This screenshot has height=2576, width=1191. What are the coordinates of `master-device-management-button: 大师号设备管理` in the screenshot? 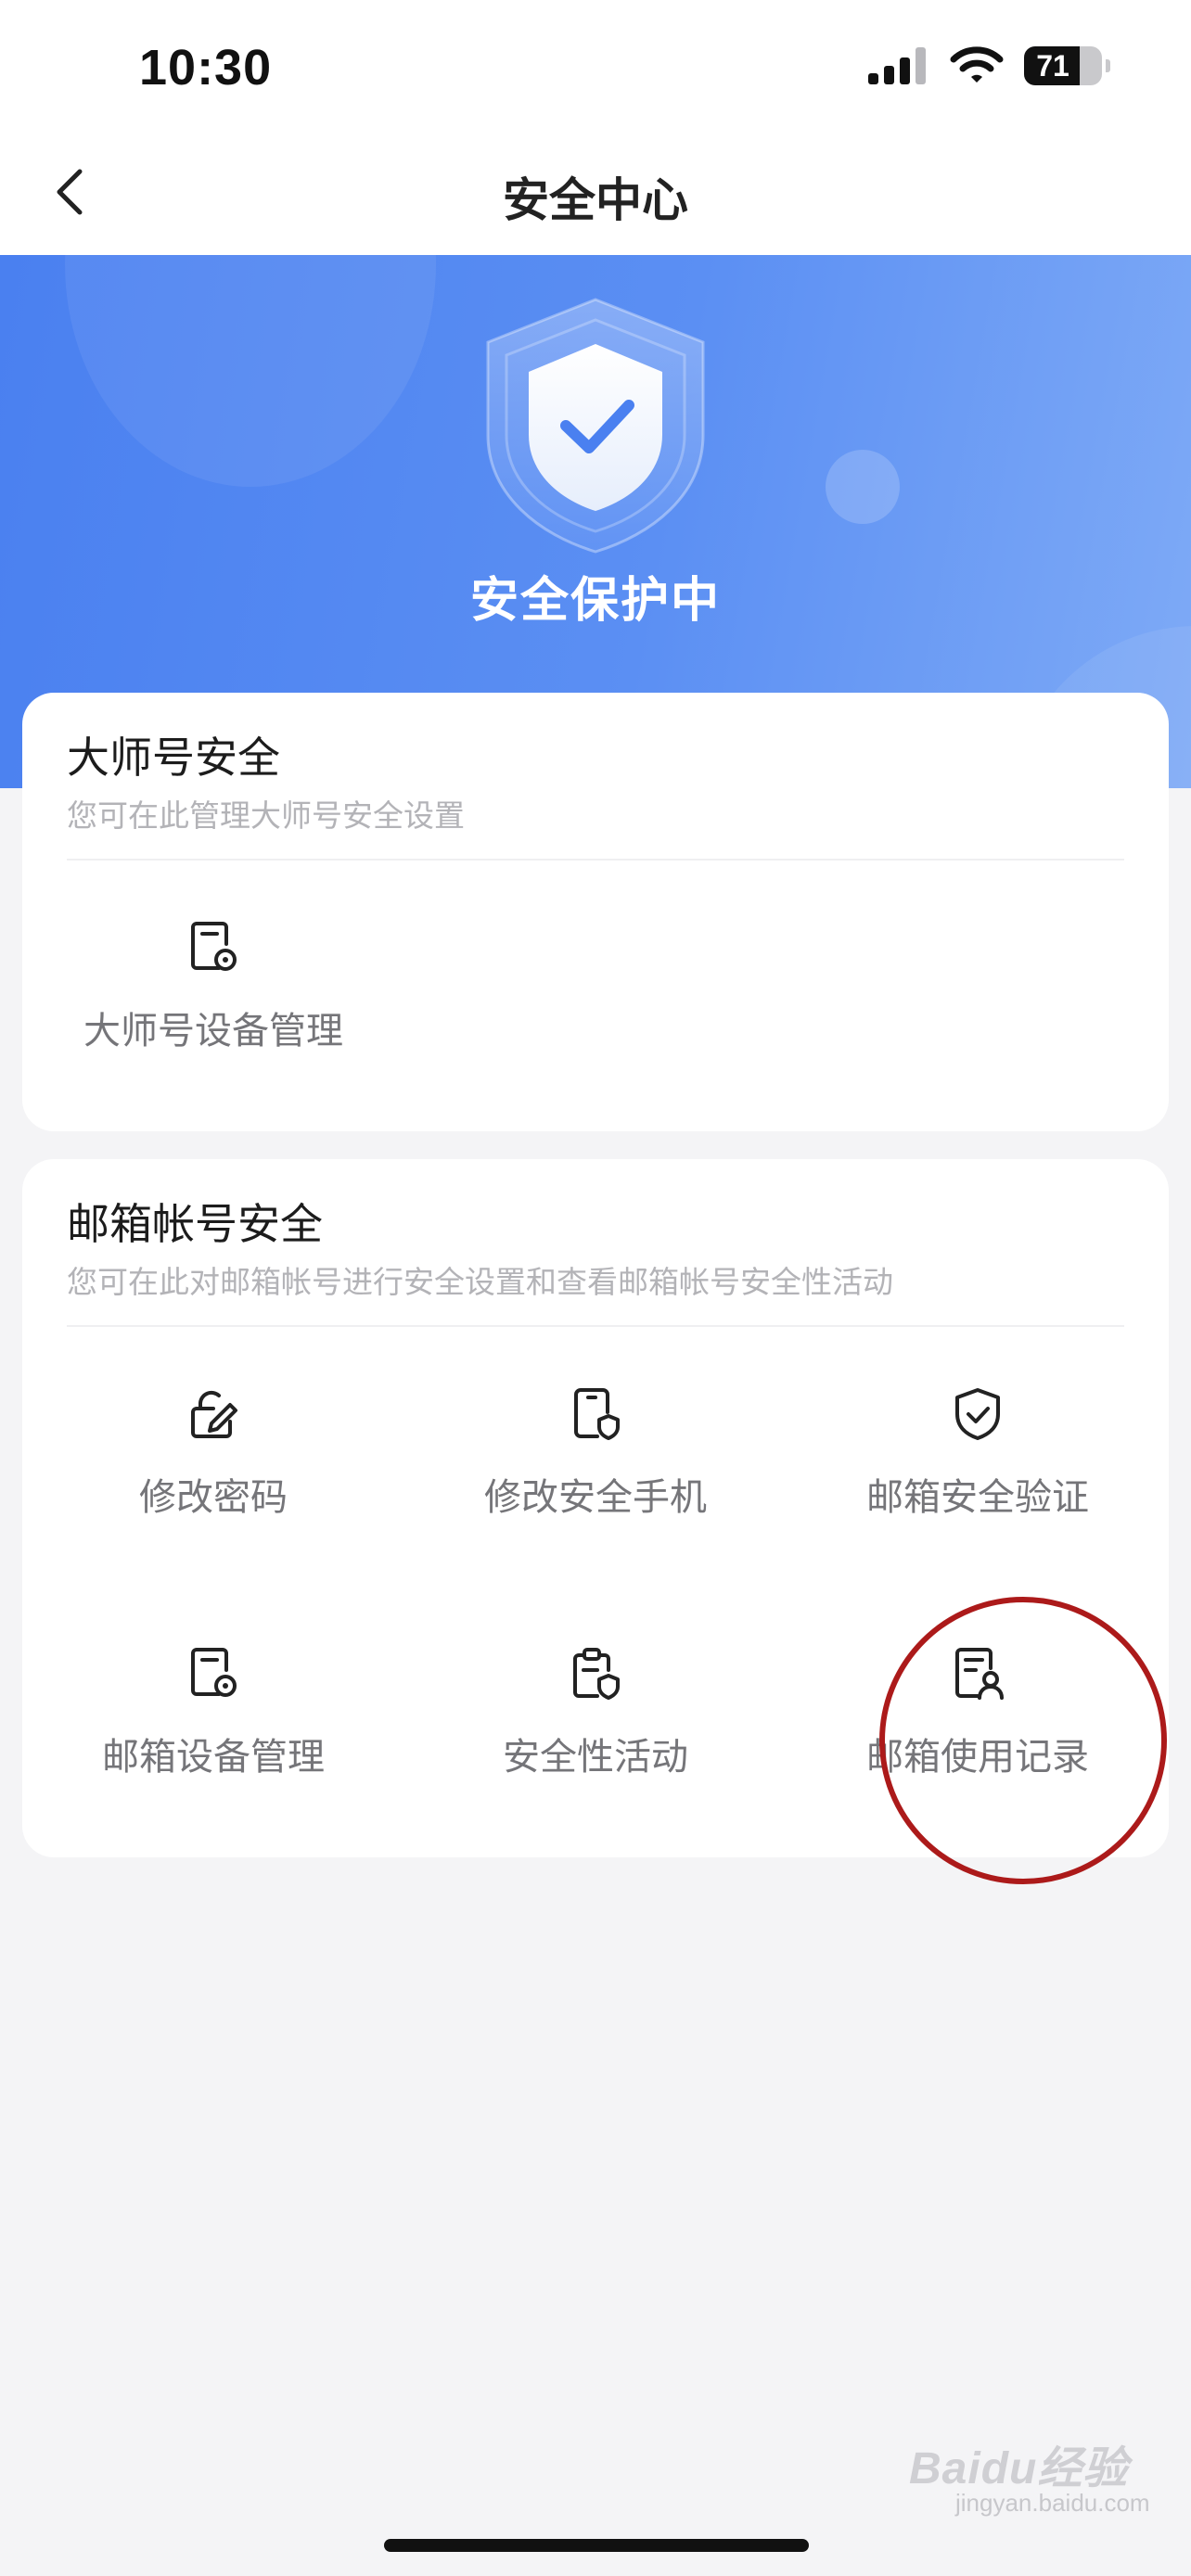 It's located at (213, 990).